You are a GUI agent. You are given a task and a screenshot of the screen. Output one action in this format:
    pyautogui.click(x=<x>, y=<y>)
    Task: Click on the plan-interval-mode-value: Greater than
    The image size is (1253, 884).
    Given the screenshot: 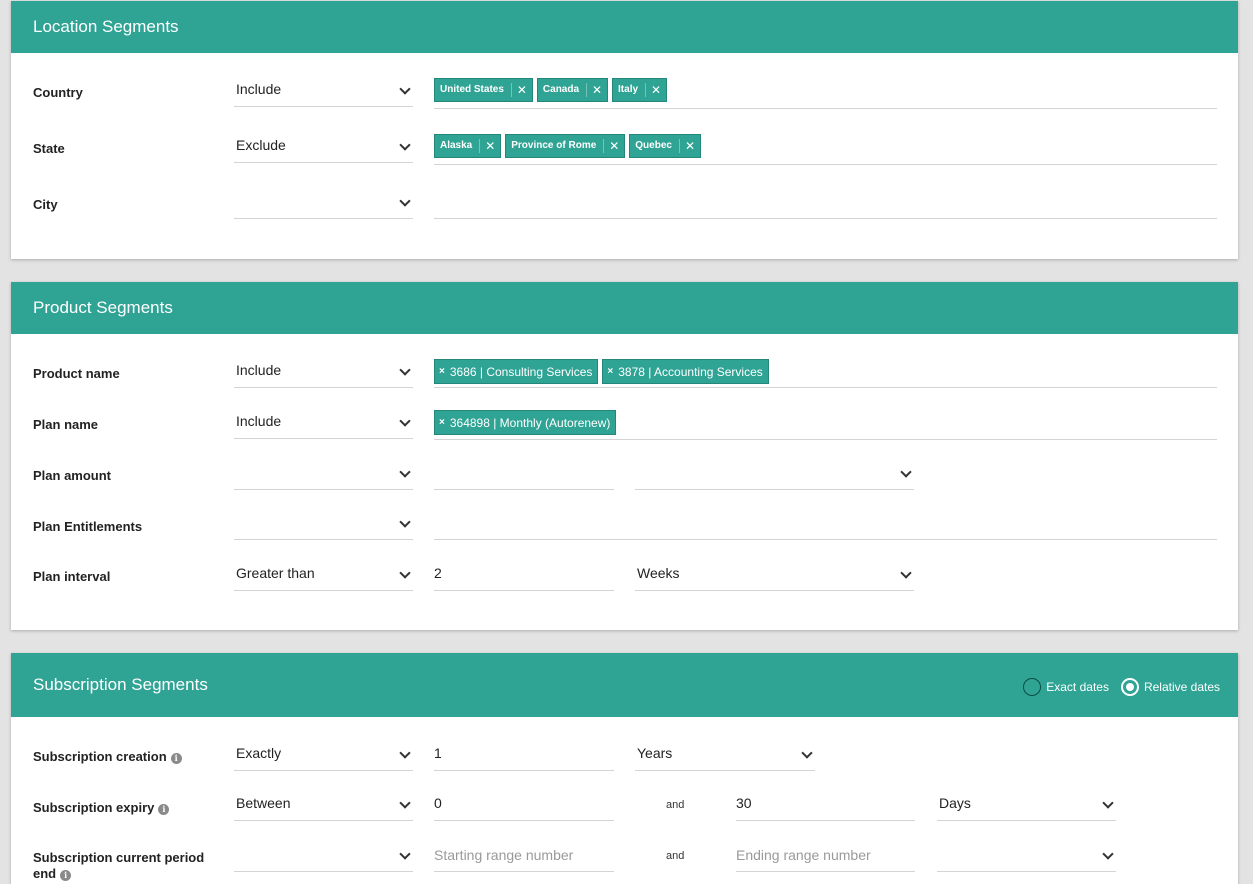 What is the action you would take?
    pyautogui.click(x=275, y=573)
    